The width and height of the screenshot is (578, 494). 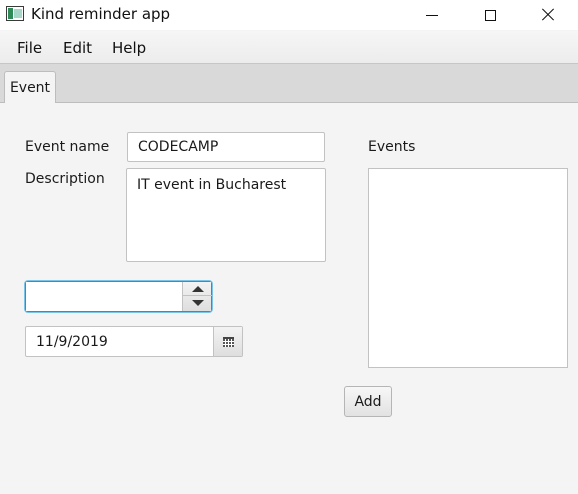 What do you see at coordinates (104, 296) in the screenshot?
I see `spinner-input` at bounding box center [104, 296].